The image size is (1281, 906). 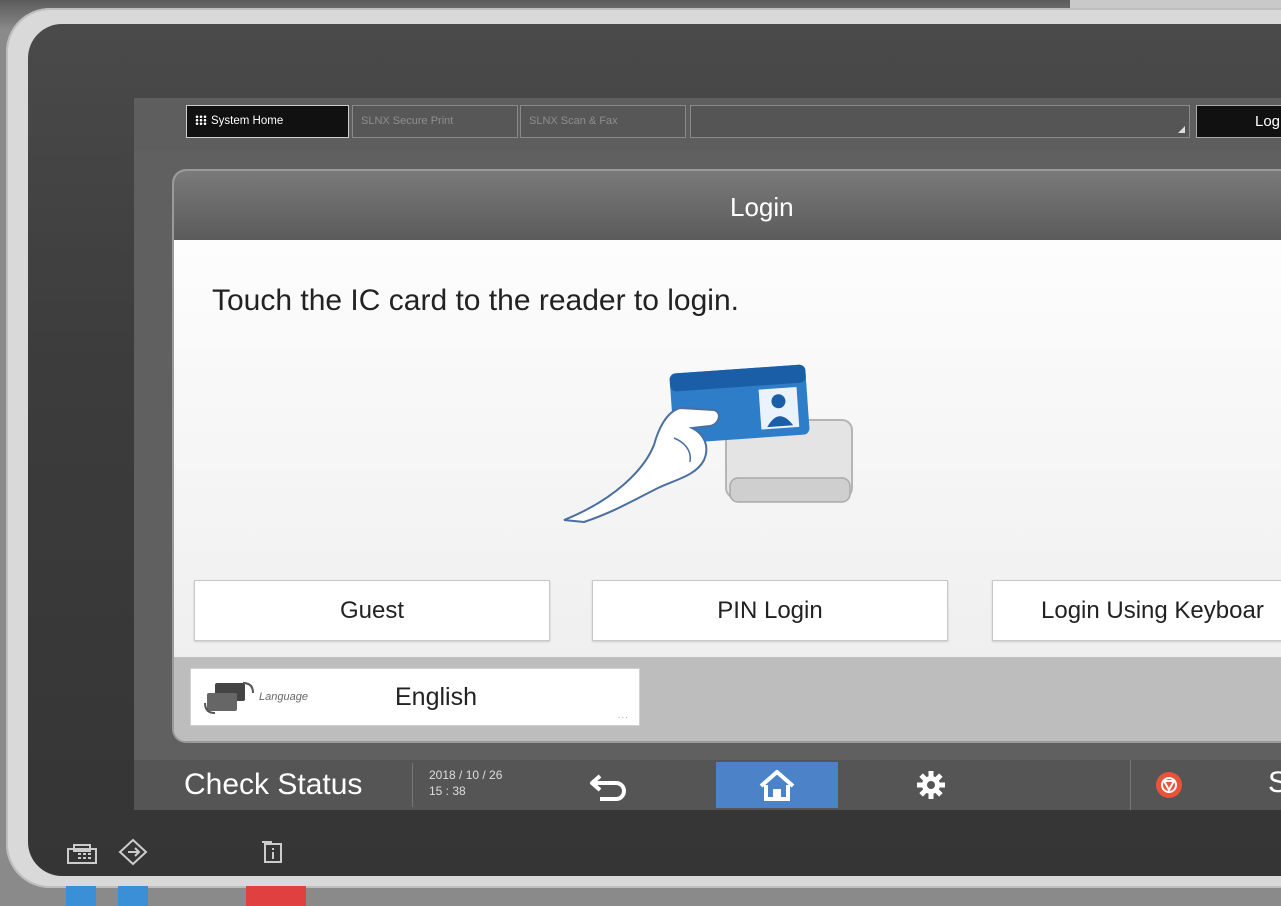 I want to click on energy-saver-icon, so click(x=133, y=852).